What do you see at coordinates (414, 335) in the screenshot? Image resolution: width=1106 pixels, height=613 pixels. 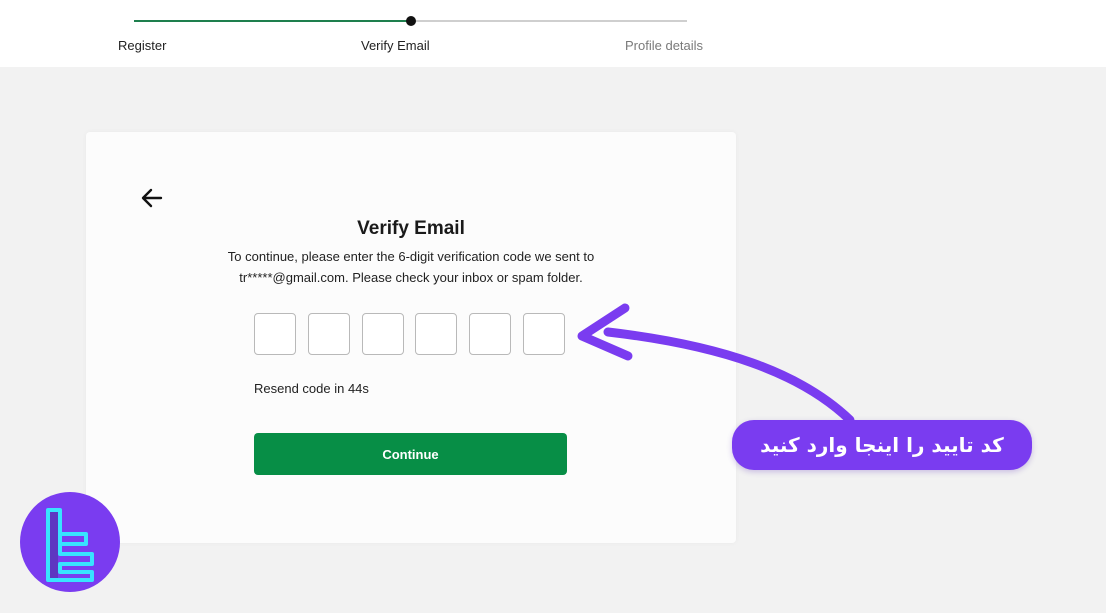 I see `verification-code-inputs` at bounding box center [414, 335].